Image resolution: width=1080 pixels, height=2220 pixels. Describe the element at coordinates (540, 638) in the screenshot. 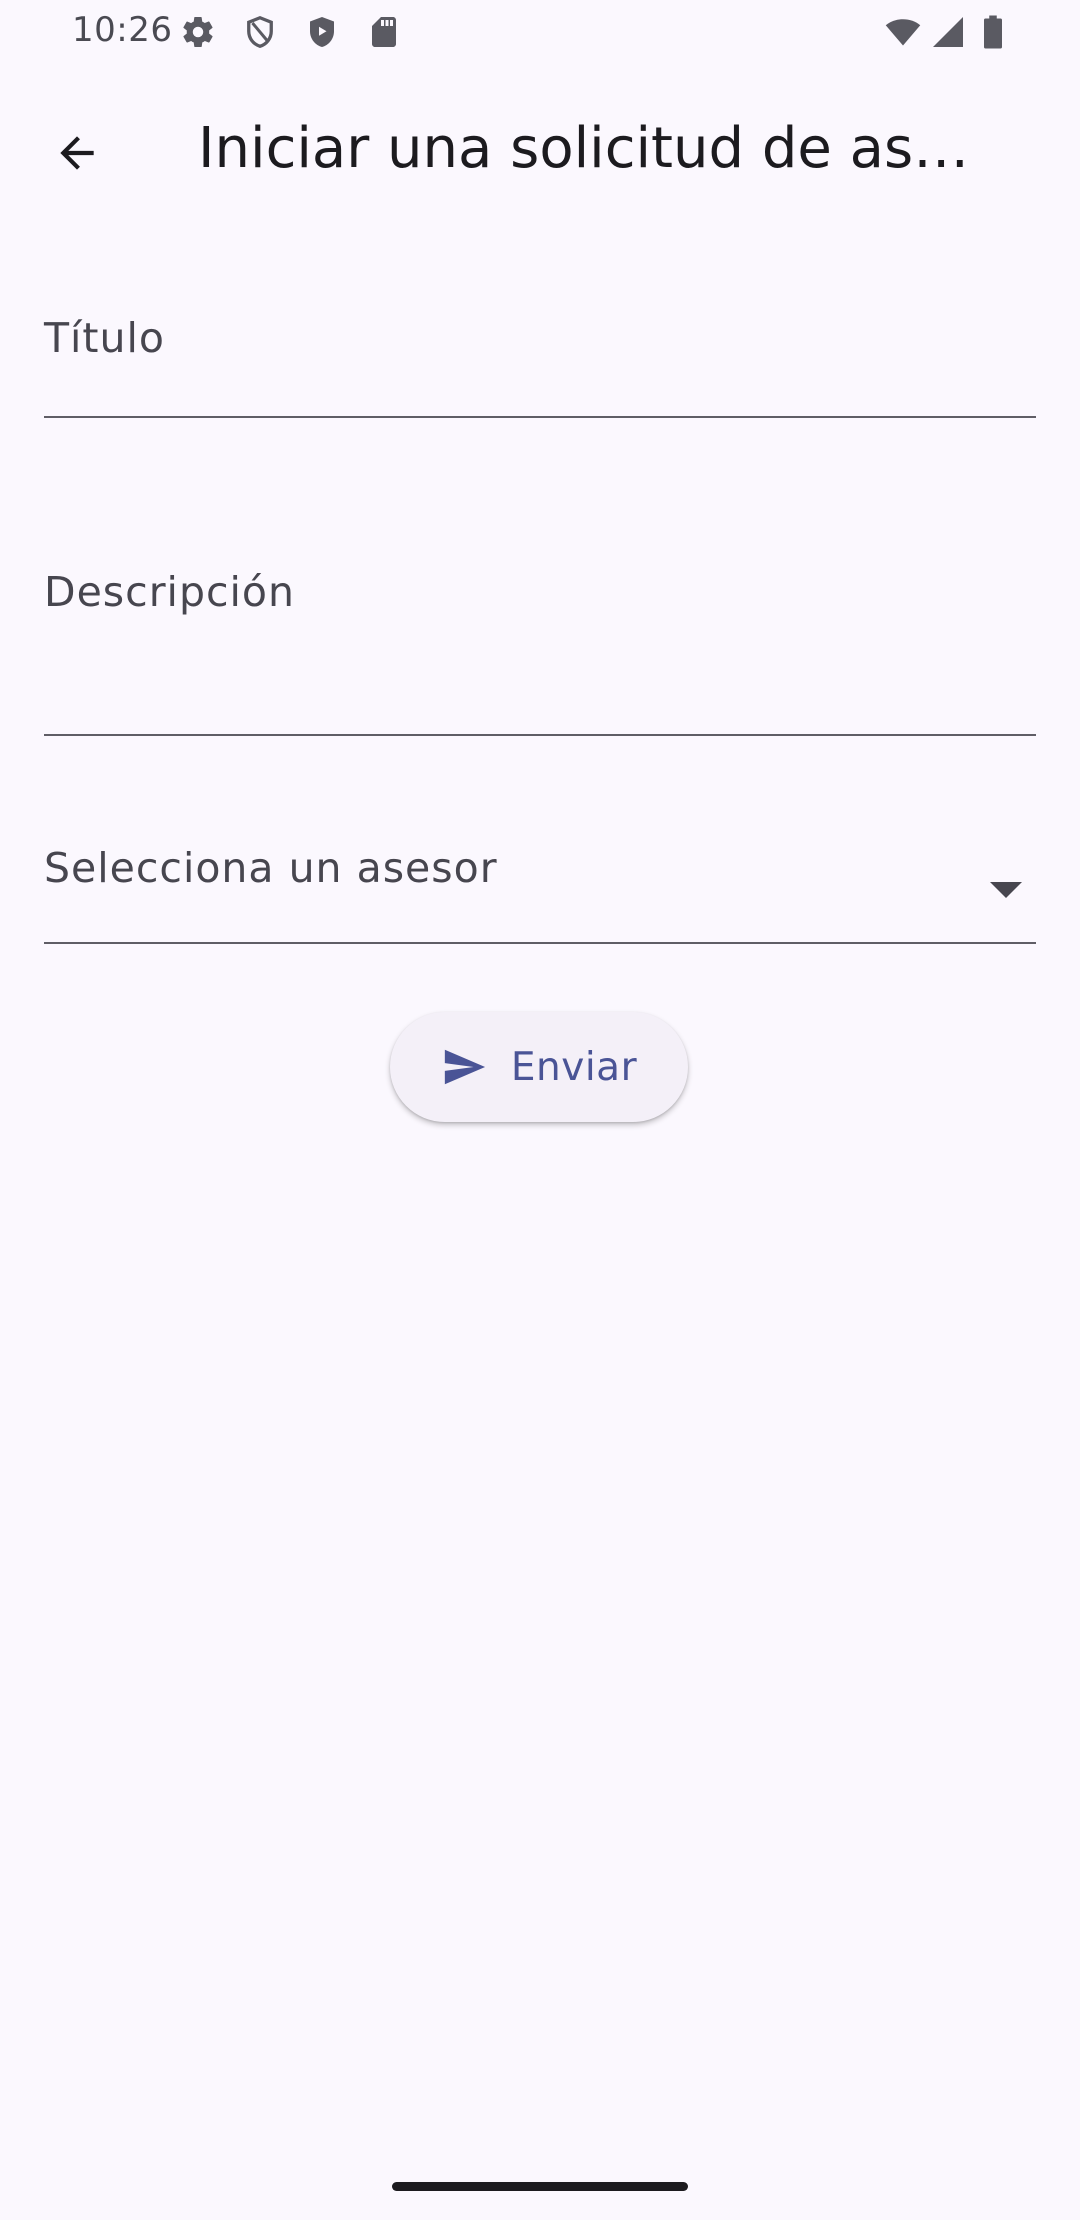

I see `description-field: Descripción` at that location.